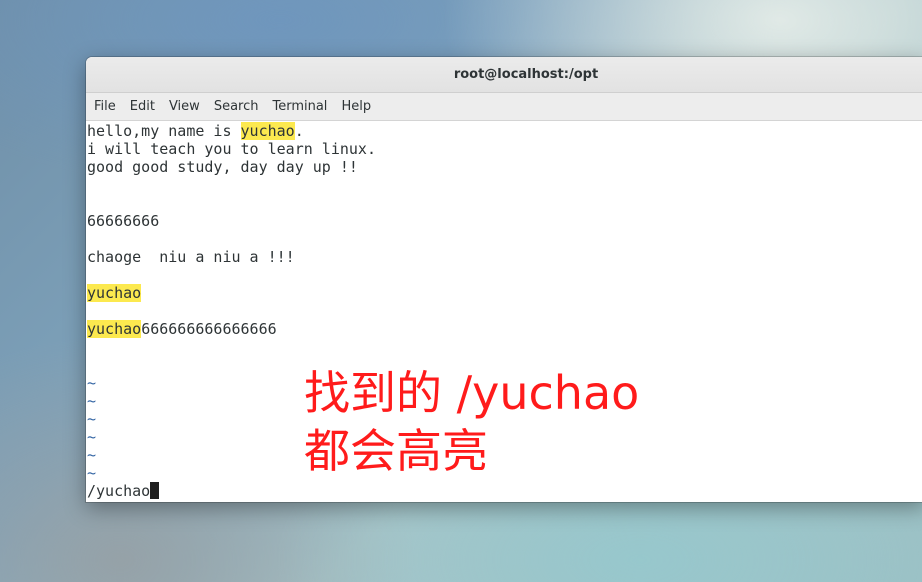 The image size is (922, 582). What do you see at coordinates (184, 107) in the screenshot?
I see `menu-view: View` at bounding box center [184, 107].